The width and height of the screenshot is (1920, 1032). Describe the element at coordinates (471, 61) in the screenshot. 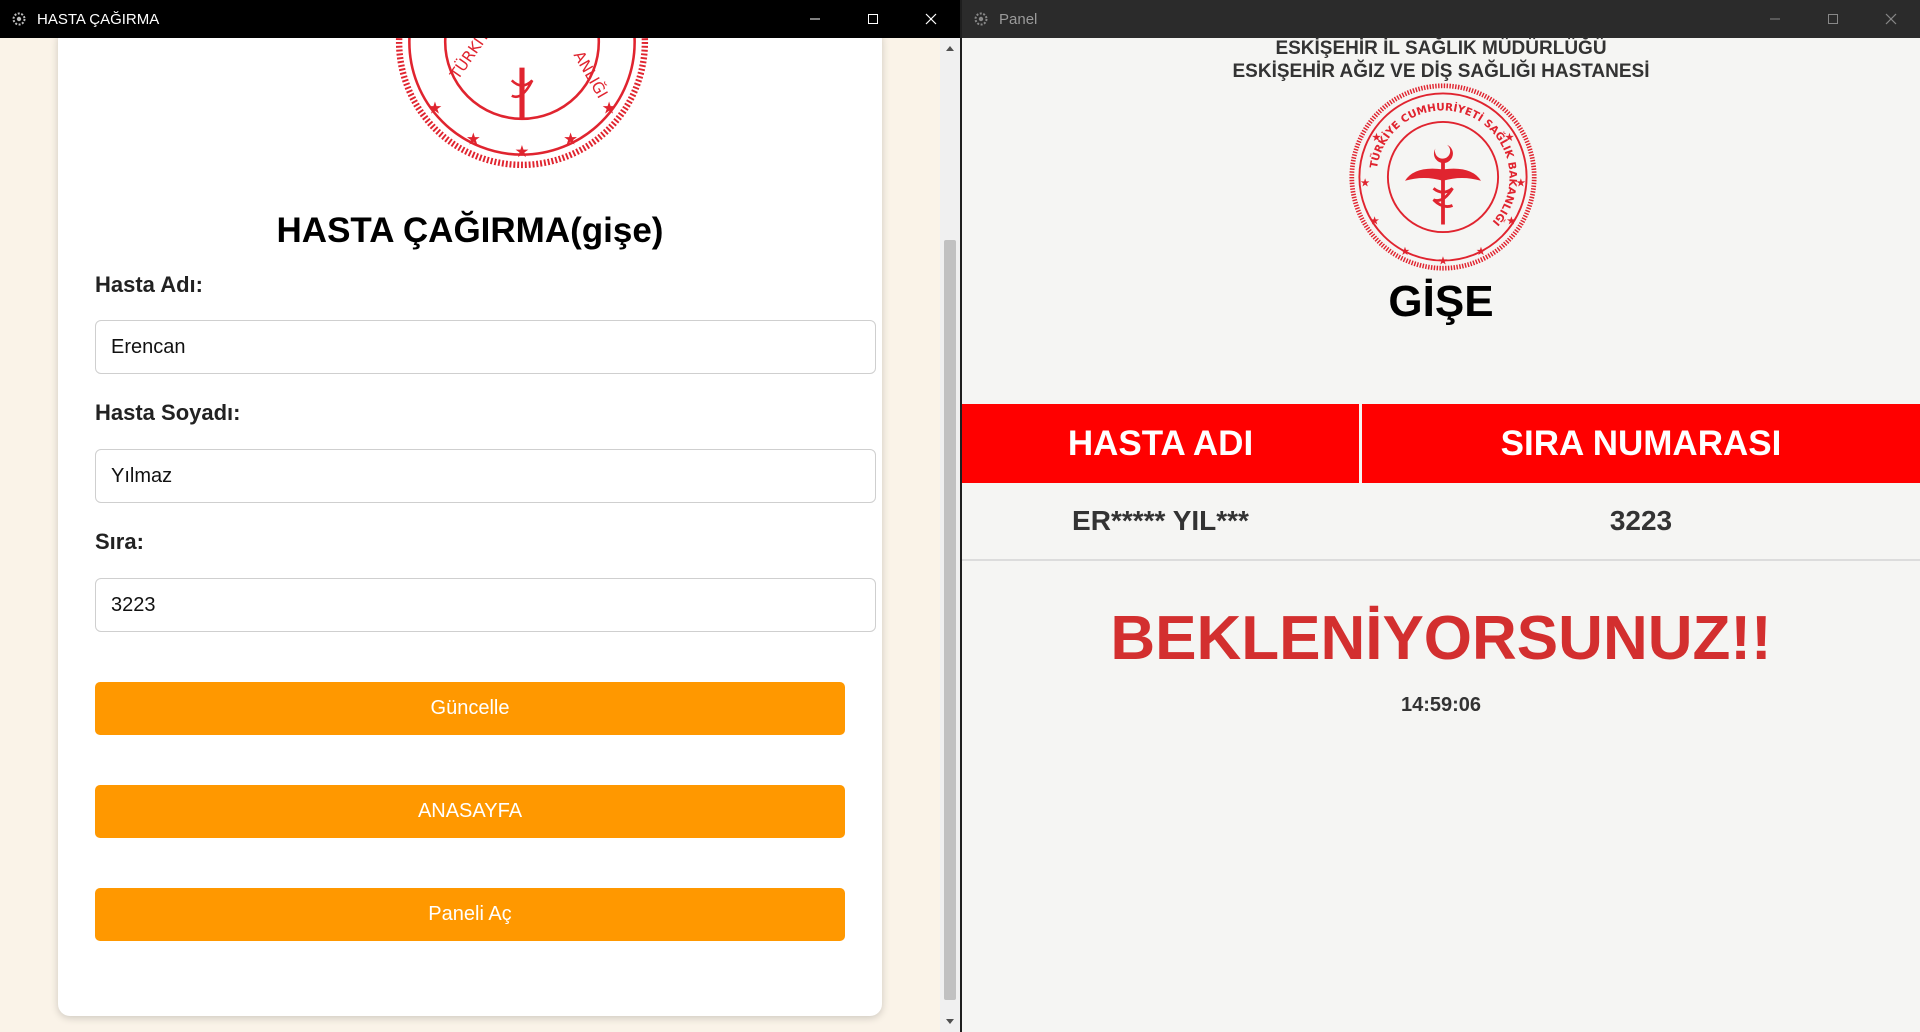

I see `svg-text: TÜRKİYE` at that location.